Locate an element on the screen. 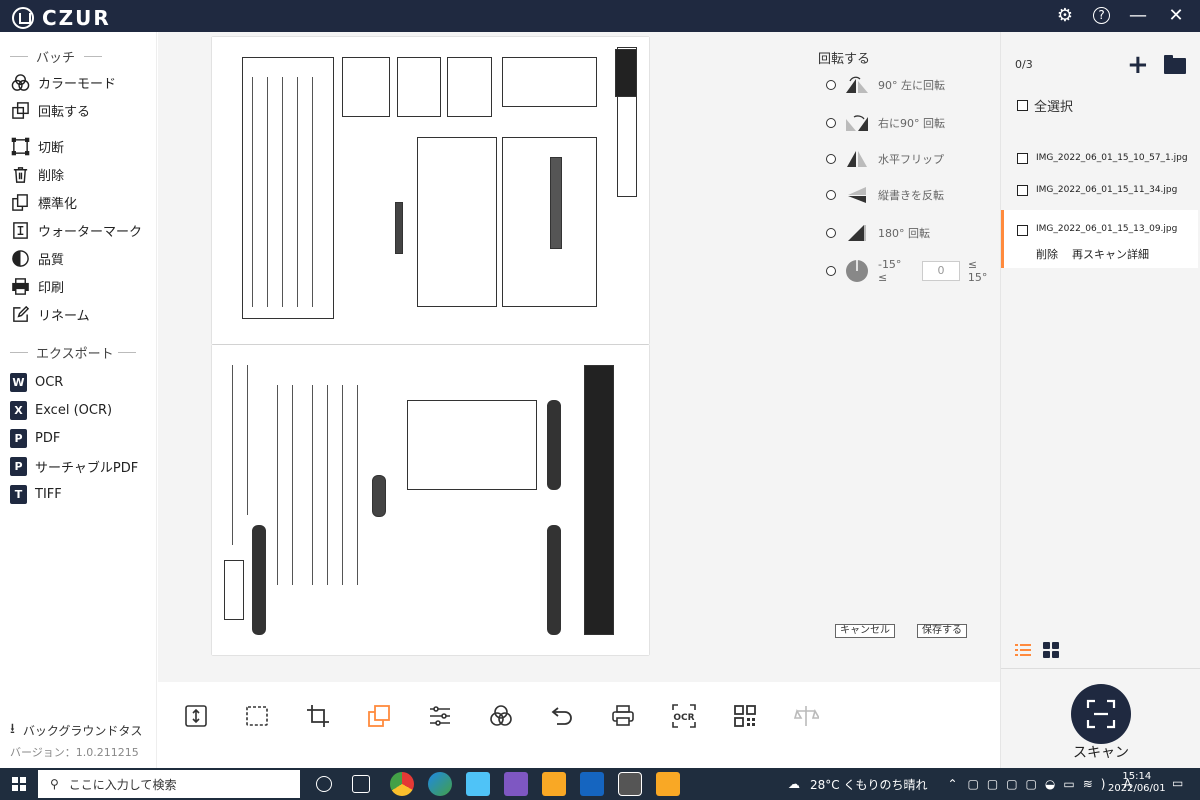 The height and width of the screenshot is (800, 1200). sidebar-item-watermark: ウォーターマーク is located at coordinates (78, 230).